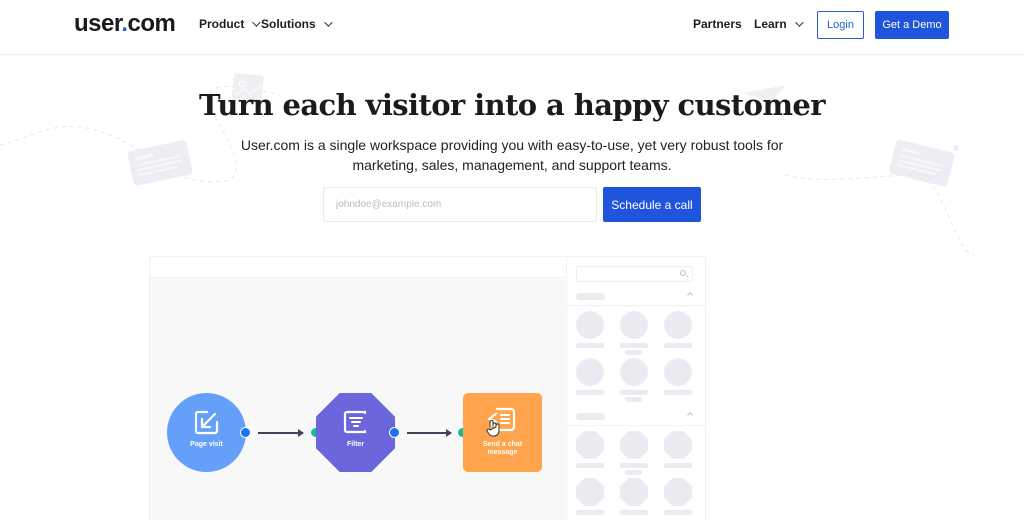  I want to click on flow-node-label: Page visit, so click(206, 444).